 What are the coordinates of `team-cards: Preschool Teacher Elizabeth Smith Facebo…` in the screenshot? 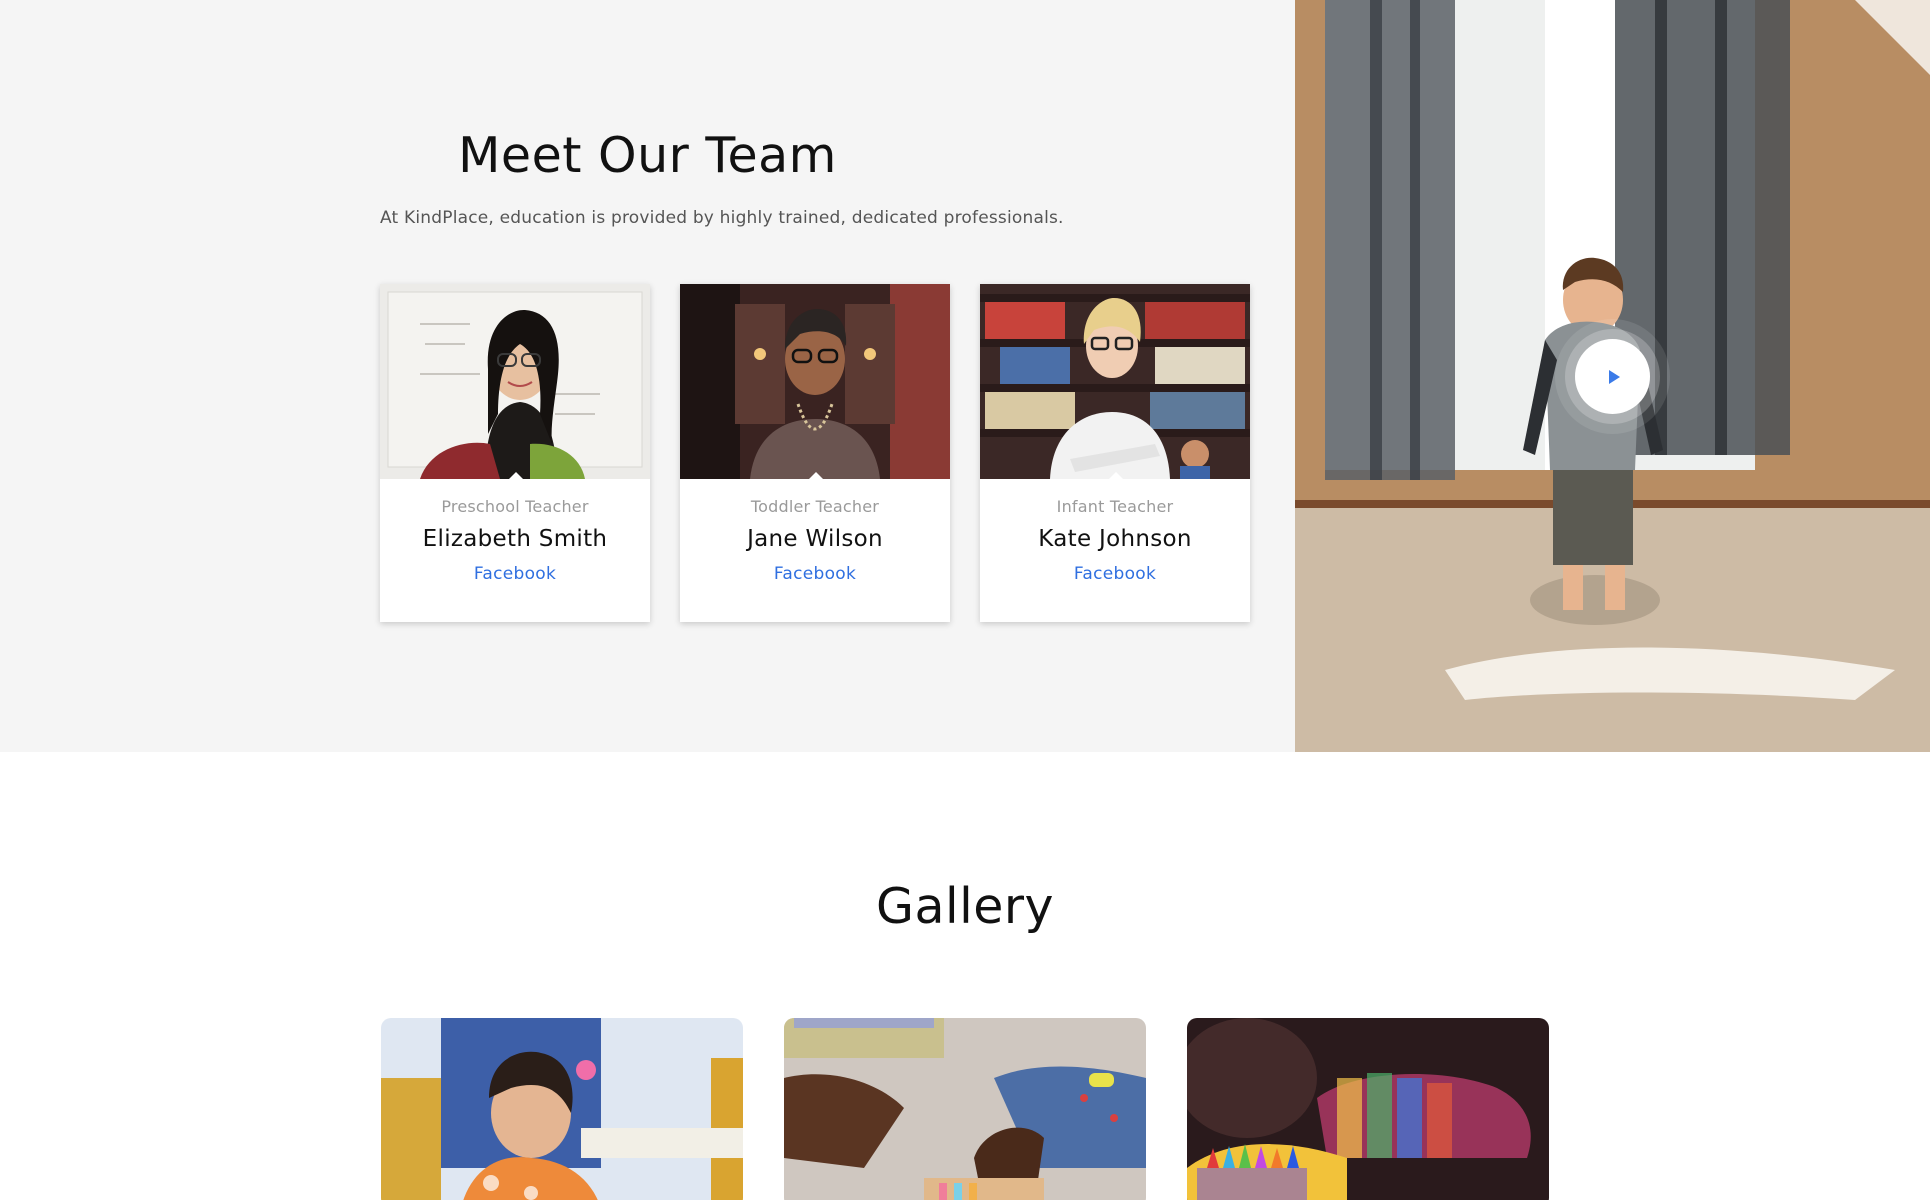 It's located at (815, 453).